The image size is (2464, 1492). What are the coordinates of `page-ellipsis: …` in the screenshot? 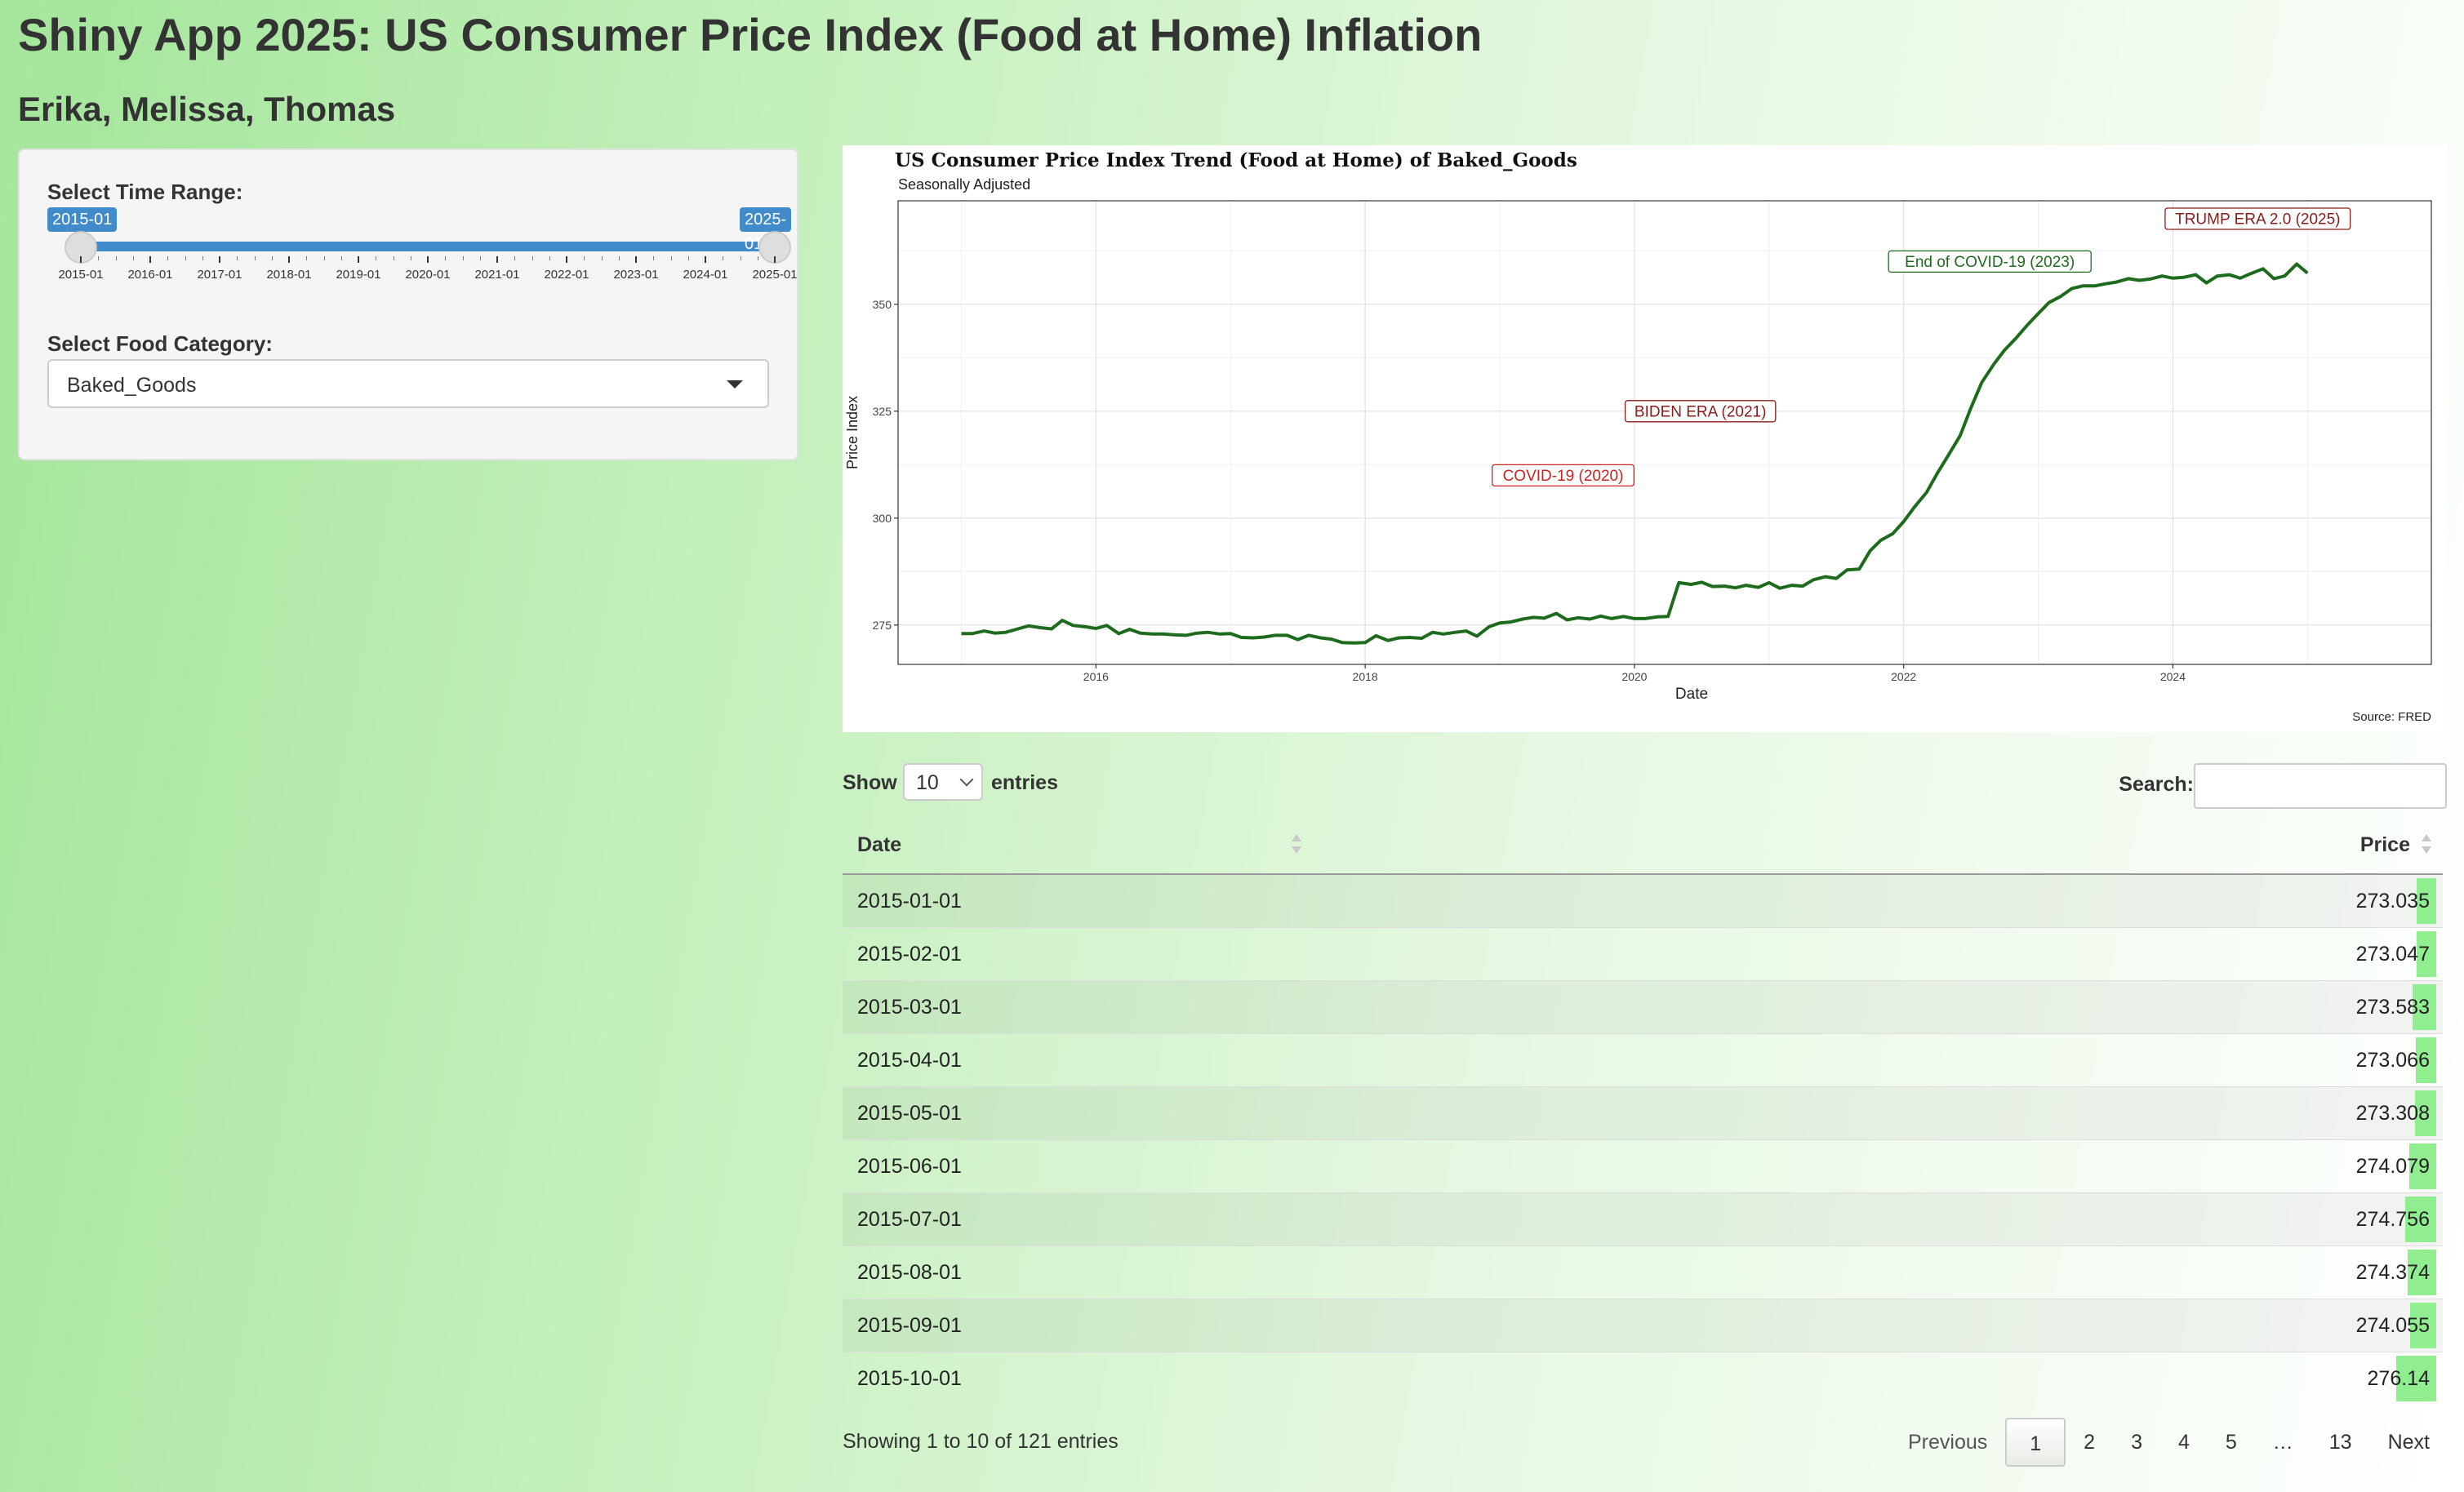 It's located at (2283, 1442).